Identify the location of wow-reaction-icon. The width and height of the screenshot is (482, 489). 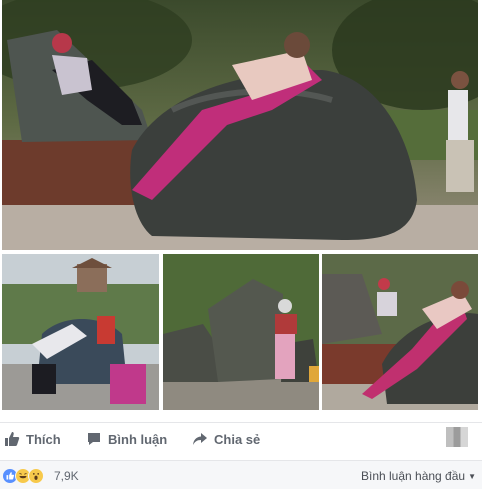
(36, 476).